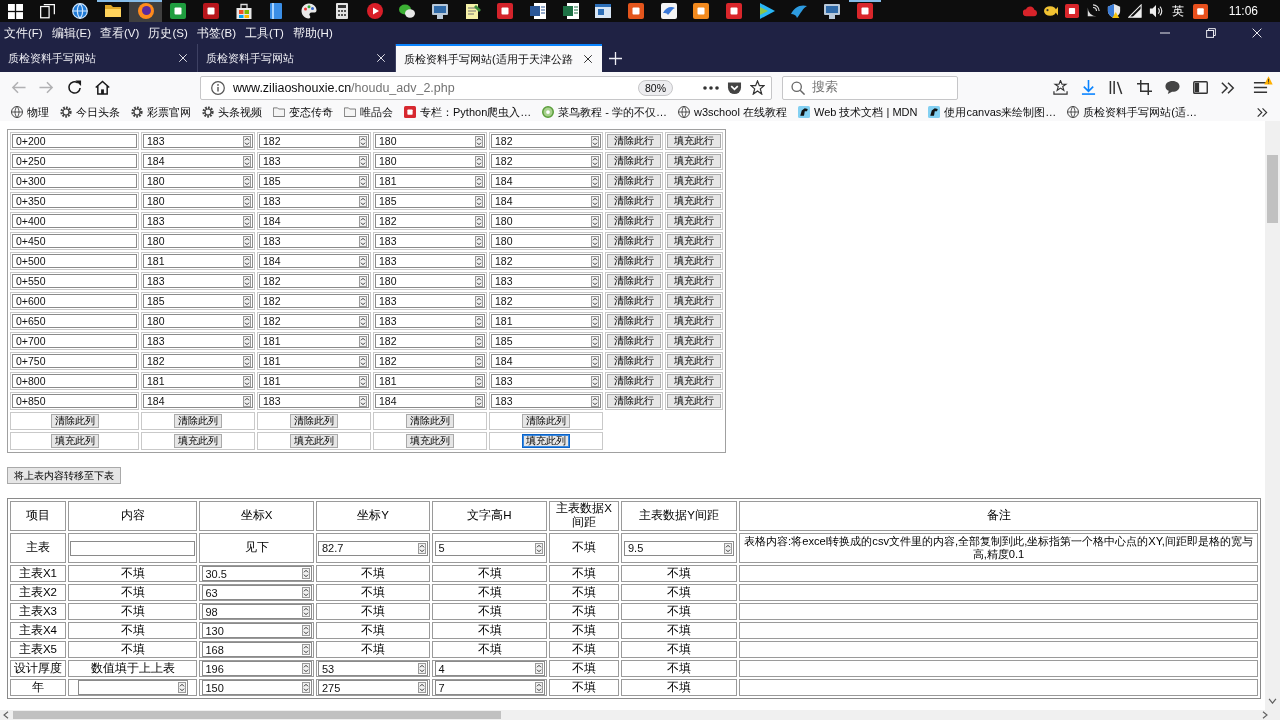  Describe the element at coordinates (256, 649) in the screenshot. I see `number-field: 168` at that location.